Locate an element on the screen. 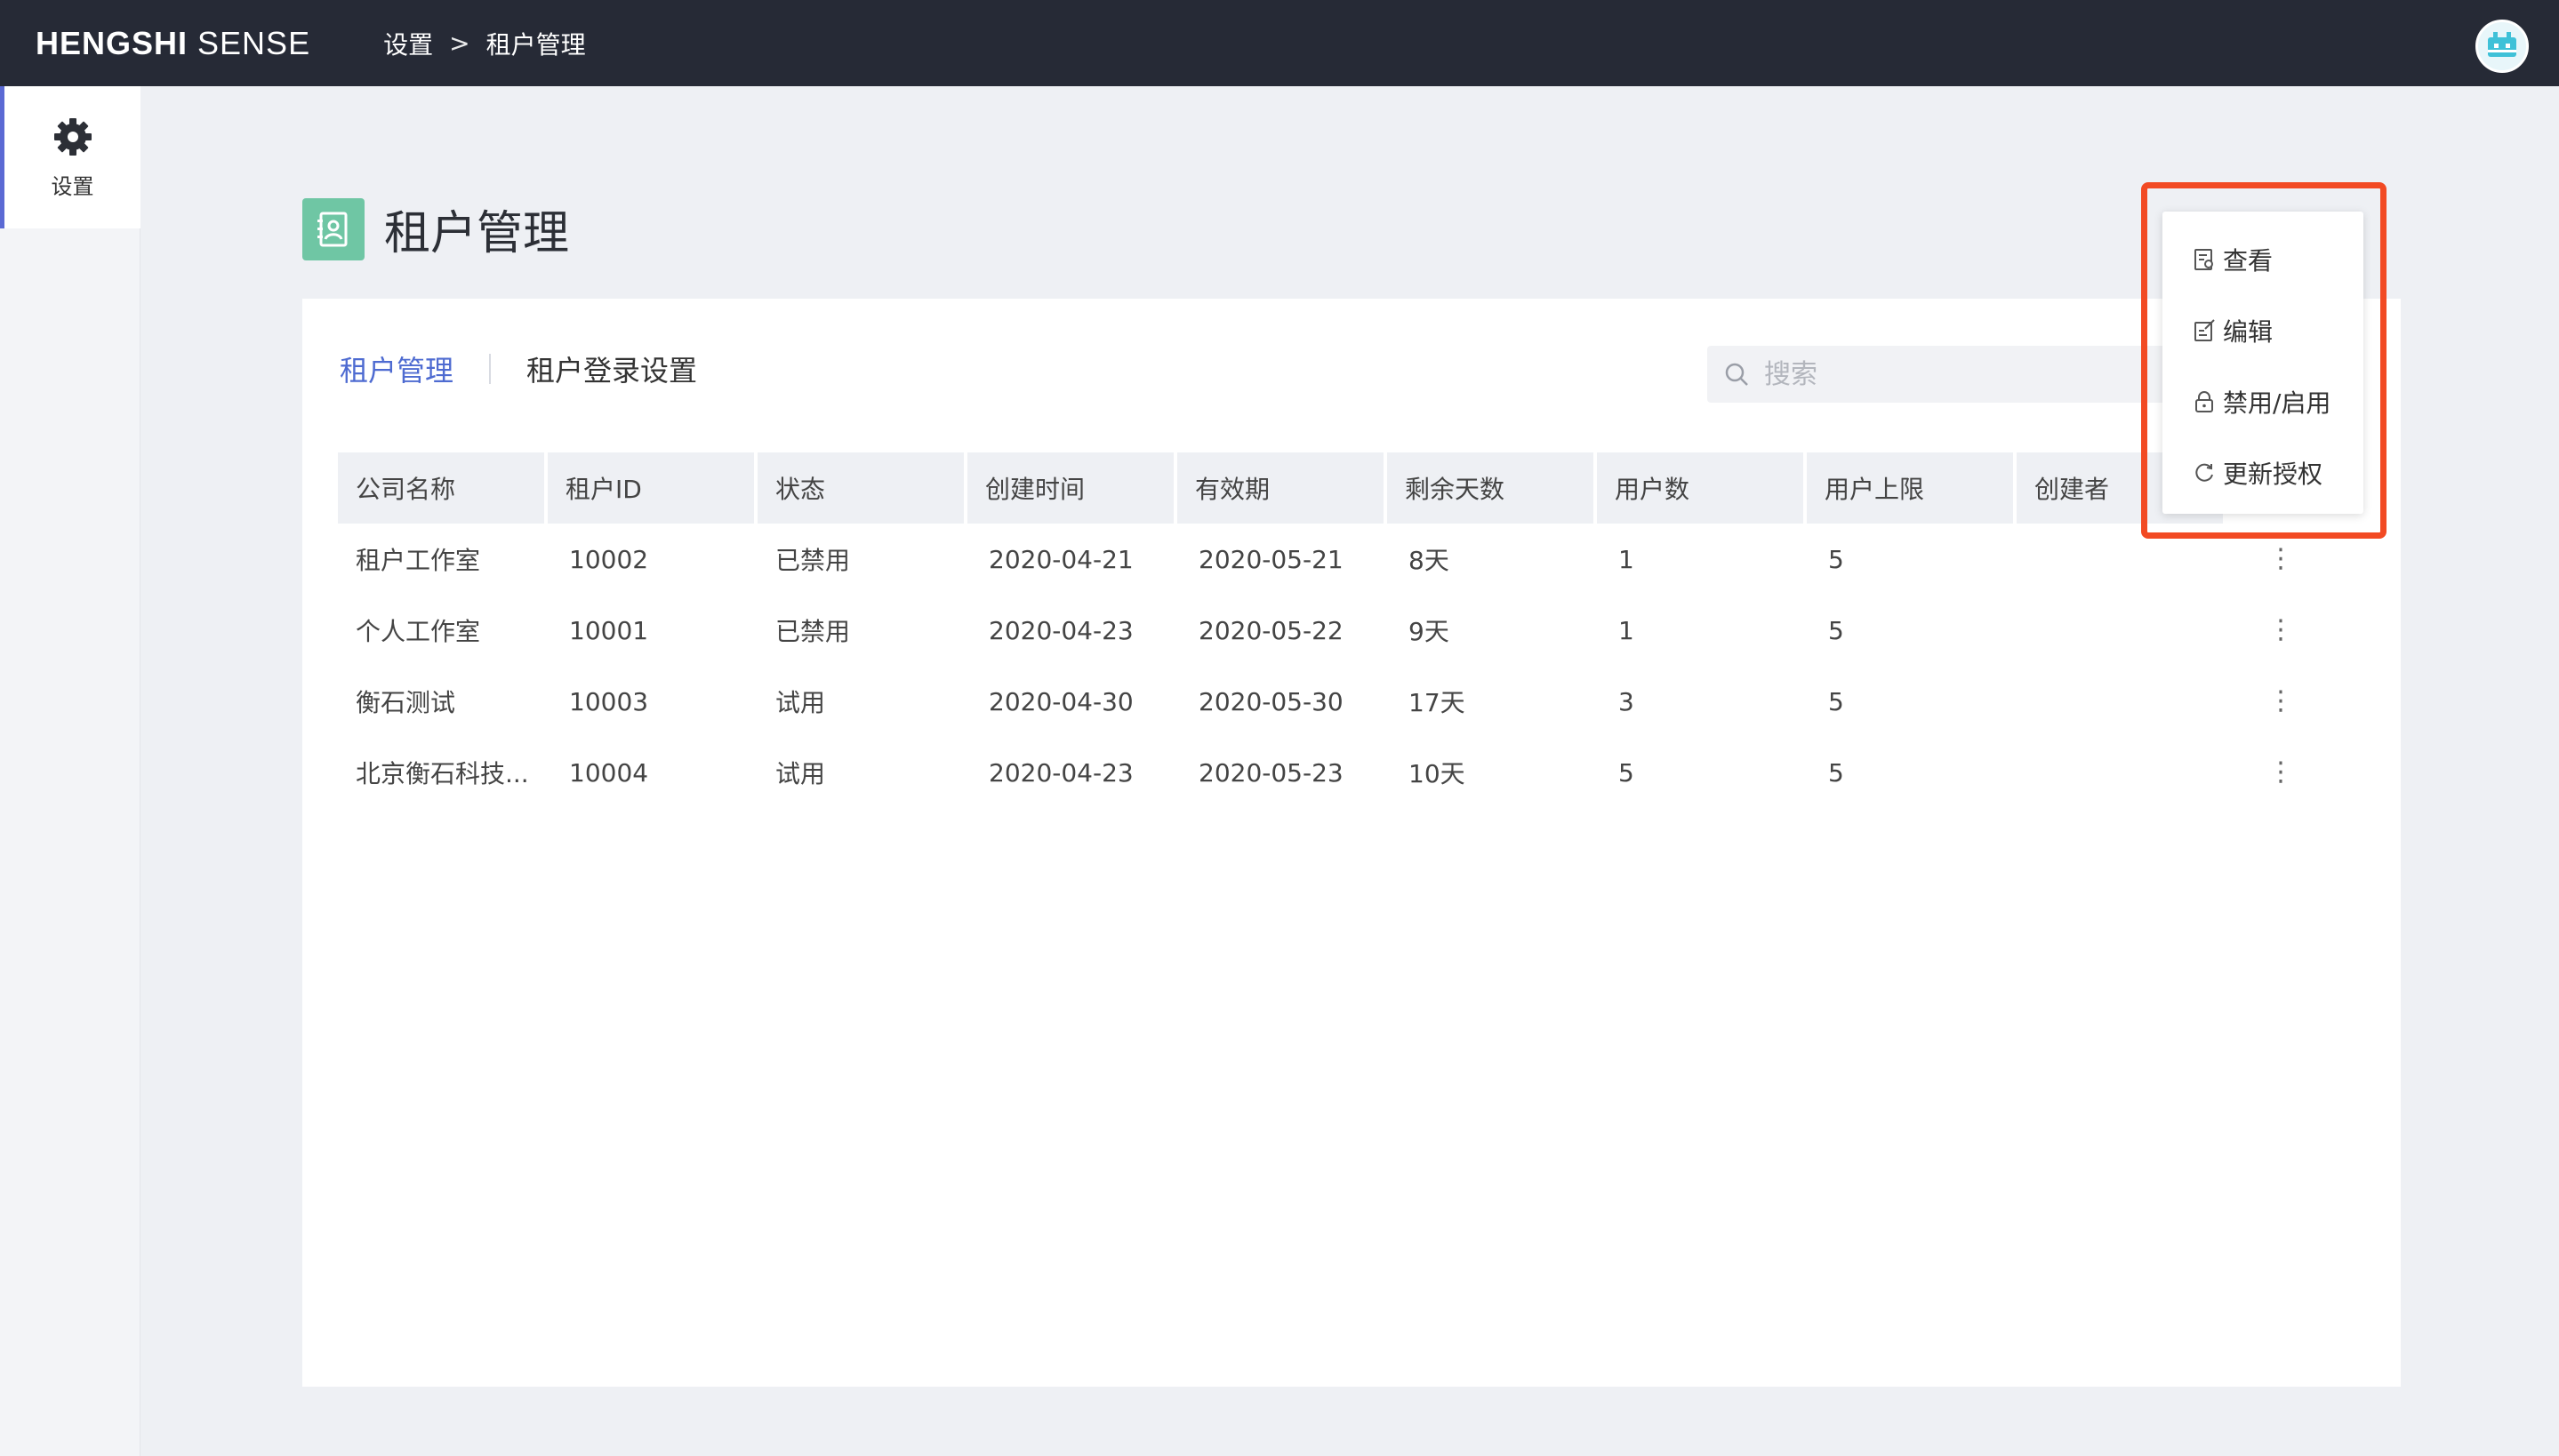 Image resolution: width=2559 pixels, height=1456 pixels. cell-expiry: 2020-05-23 is located at coordinates (1271, 772).